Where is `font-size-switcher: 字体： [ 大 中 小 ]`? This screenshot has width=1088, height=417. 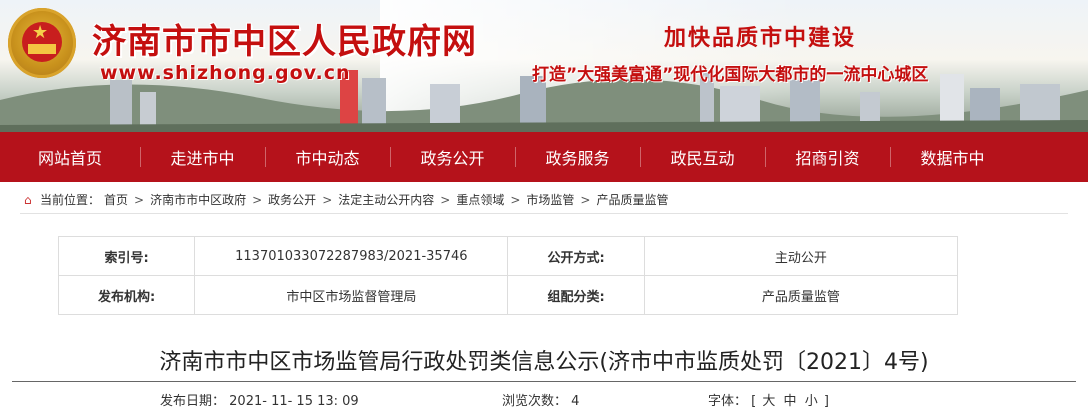 font-size-switcher: 字体： [ 大 中 小 ] is located at coordinates (768, 399).